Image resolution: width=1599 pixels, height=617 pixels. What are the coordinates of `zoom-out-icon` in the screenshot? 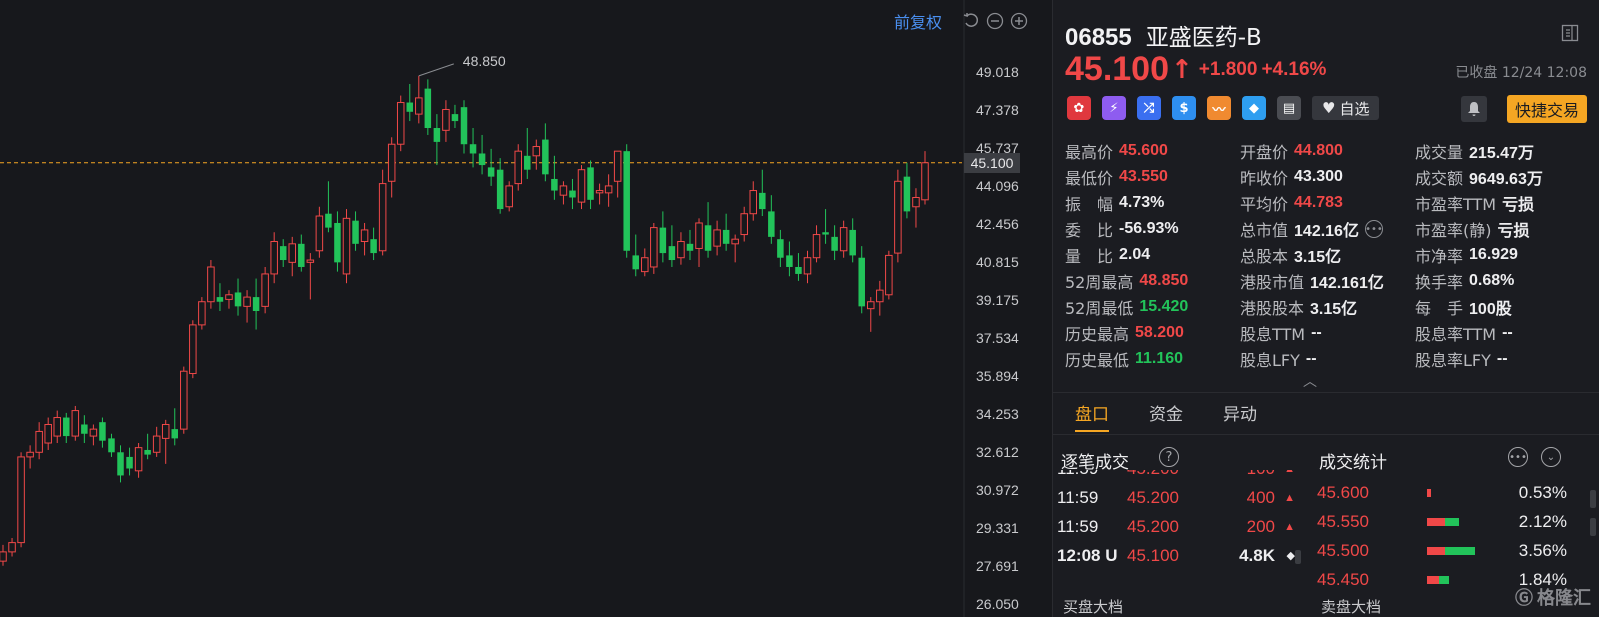 It's located at (995, 21).